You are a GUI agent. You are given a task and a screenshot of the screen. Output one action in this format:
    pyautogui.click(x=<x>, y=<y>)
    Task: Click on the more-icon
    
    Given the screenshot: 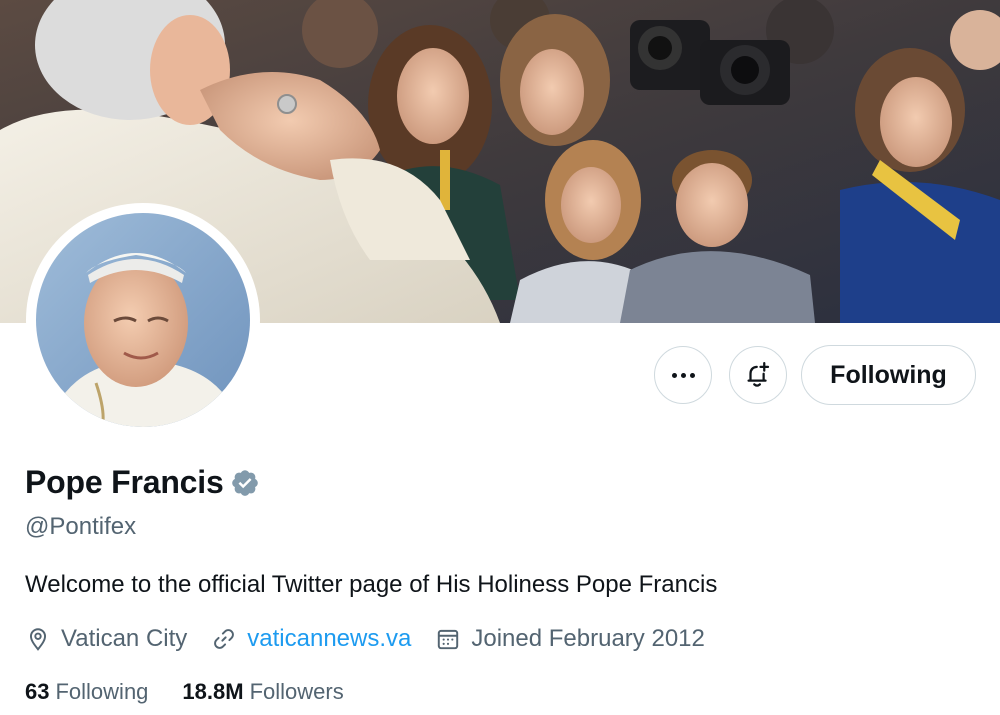 What is the action you would take?
    pyautogui.click(x=683, y=375)
    